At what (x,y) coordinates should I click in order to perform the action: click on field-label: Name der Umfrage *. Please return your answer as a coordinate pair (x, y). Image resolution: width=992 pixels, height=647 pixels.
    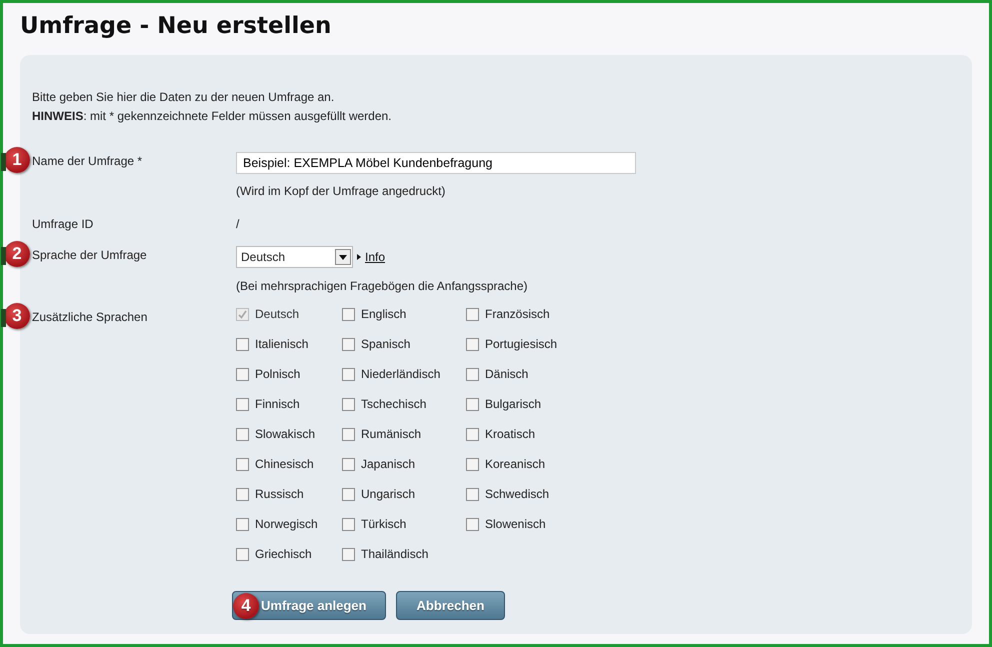
    Looking at the image, I should click on (87, 161).